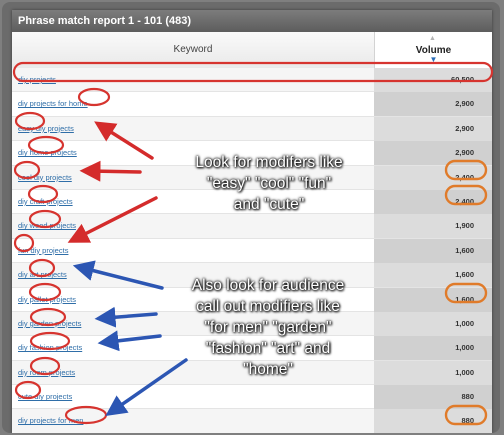 The width and height of the screenshot is (504, 435). Describe the element at coordinates (47, 153) in the screenshot. I see `keyword-link: diy home projects` at that location.